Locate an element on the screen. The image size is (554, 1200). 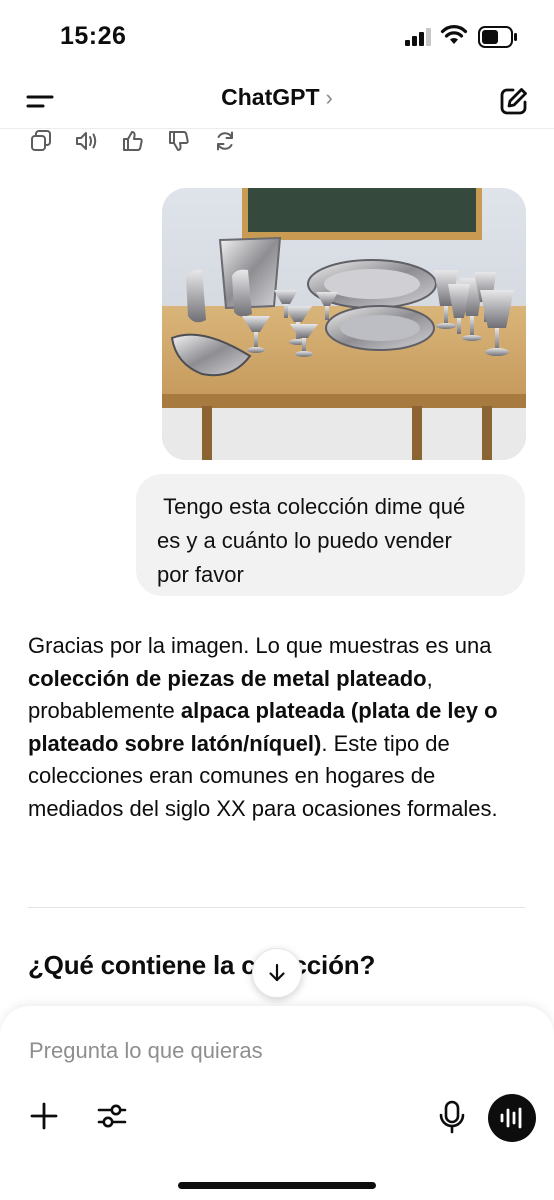
voice-waveform-icon is located at coordinates (511, 1118).